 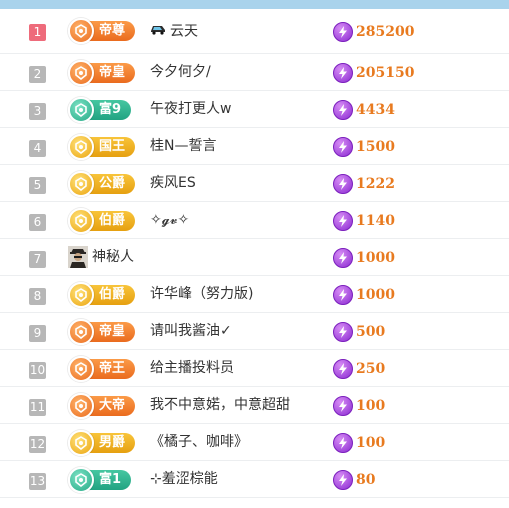 I want to click on level-badge: 富9, so click(x=100, y=110).